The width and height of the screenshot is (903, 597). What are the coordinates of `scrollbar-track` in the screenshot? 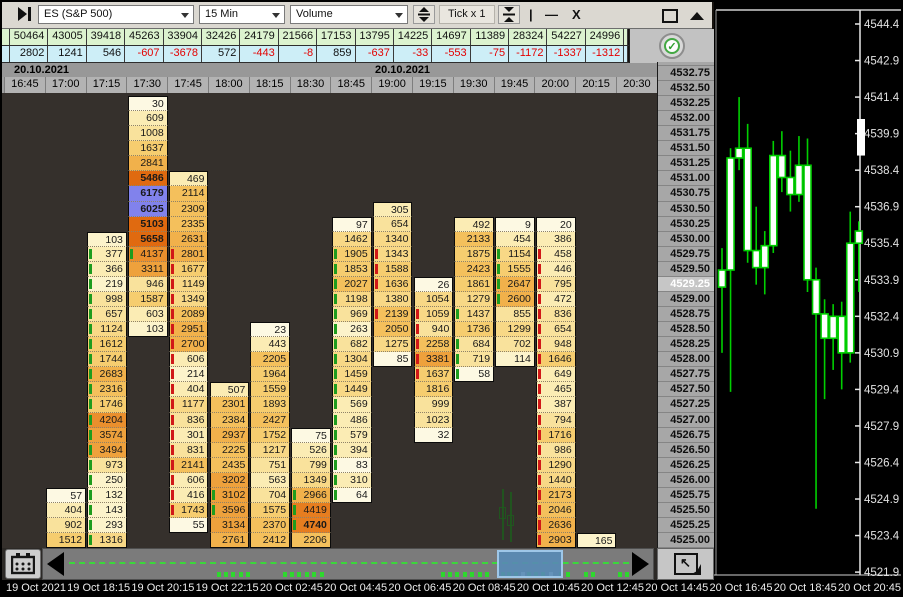 It's located at (348, 564).